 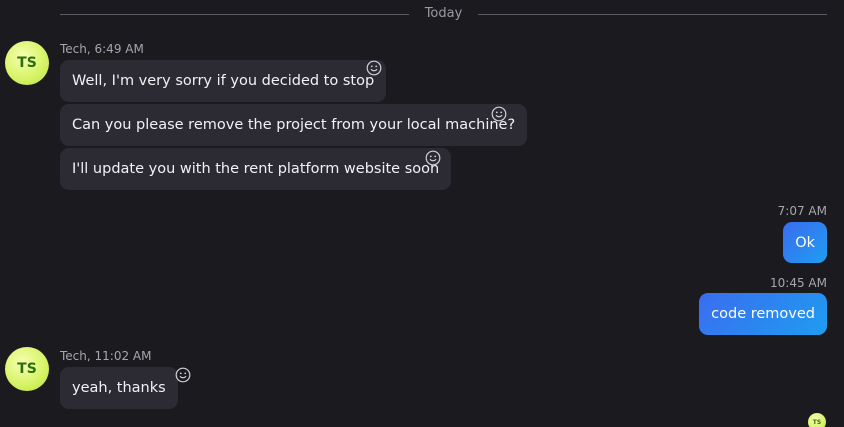 What do you see at coordinates (119, 388) in the screenshot?
I see `message-bubble: yeah, thanks` at bounding box center [119, 388].